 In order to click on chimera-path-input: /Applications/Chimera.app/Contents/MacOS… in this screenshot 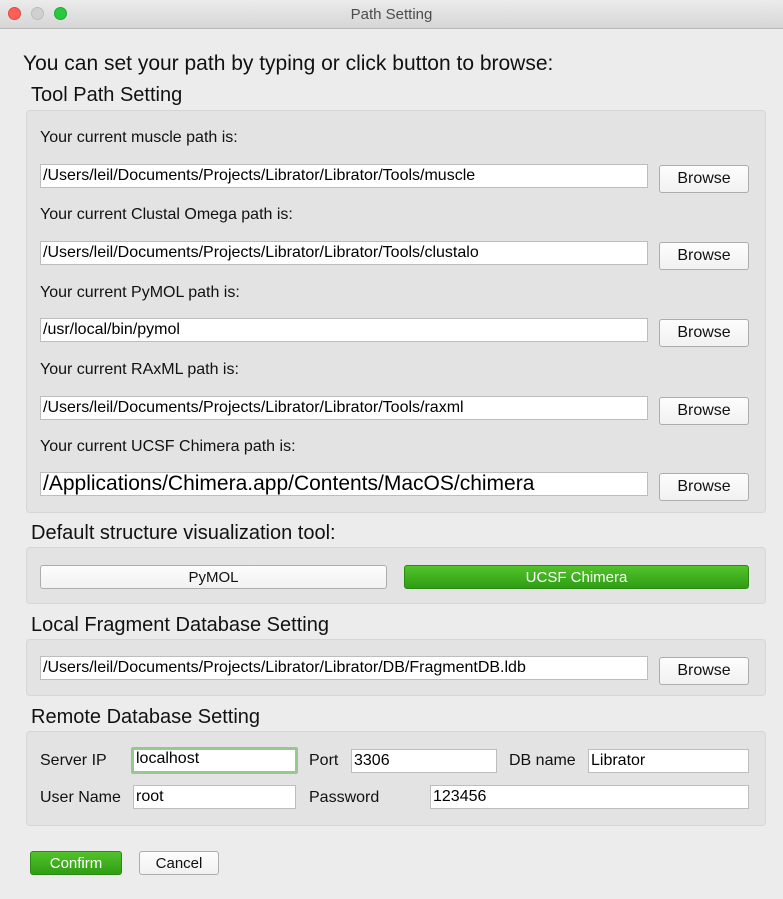, I will do `click(344, 484)`.